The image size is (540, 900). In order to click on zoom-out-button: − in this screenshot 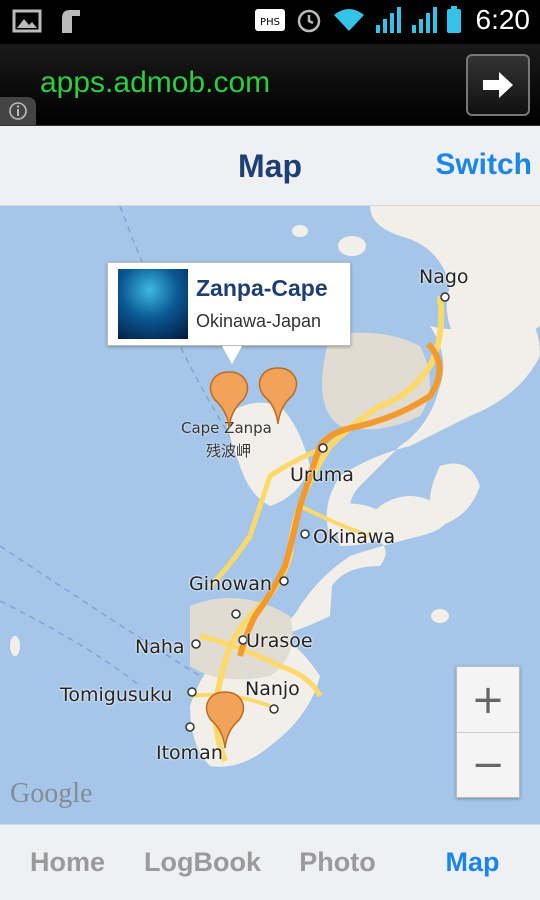, I will do `click(488, 764)`.